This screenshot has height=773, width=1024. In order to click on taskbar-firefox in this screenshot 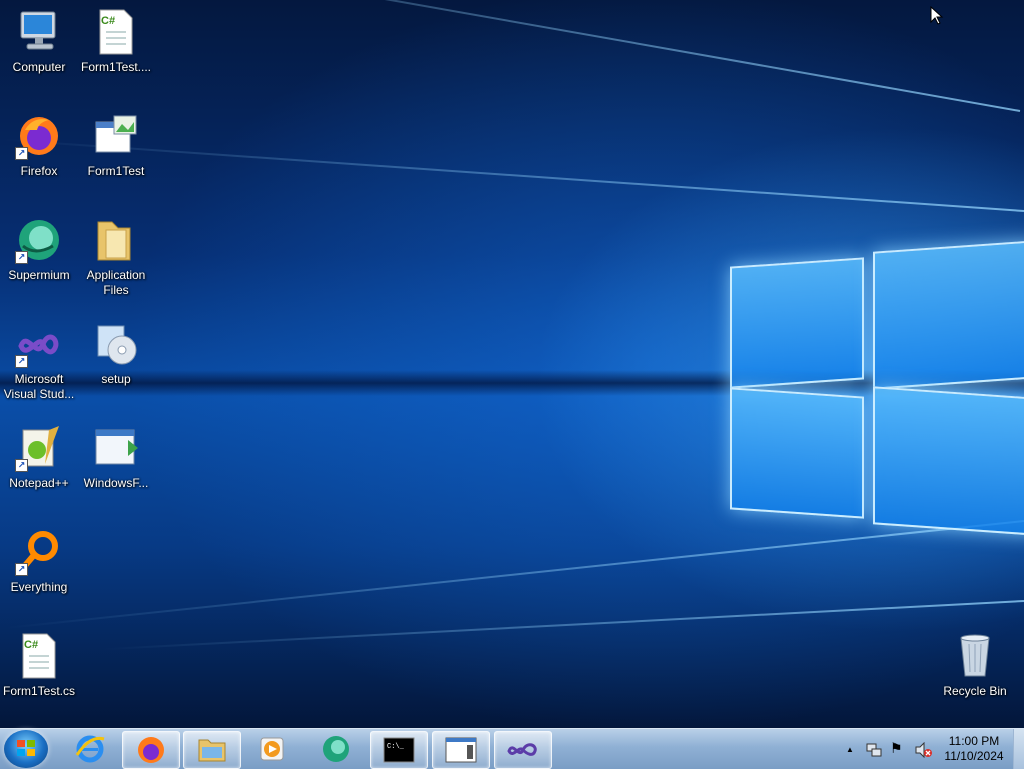, I will do `click(151, 750)`.